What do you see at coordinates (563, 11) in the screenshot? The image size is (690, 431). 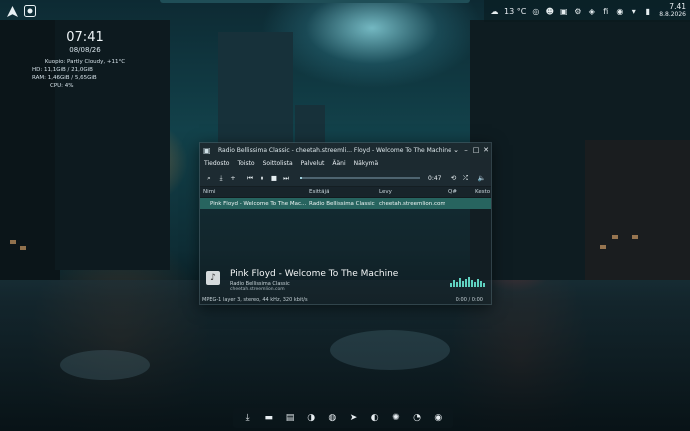 I see `camera-icon: ▣` at bounding box center [563, 11].